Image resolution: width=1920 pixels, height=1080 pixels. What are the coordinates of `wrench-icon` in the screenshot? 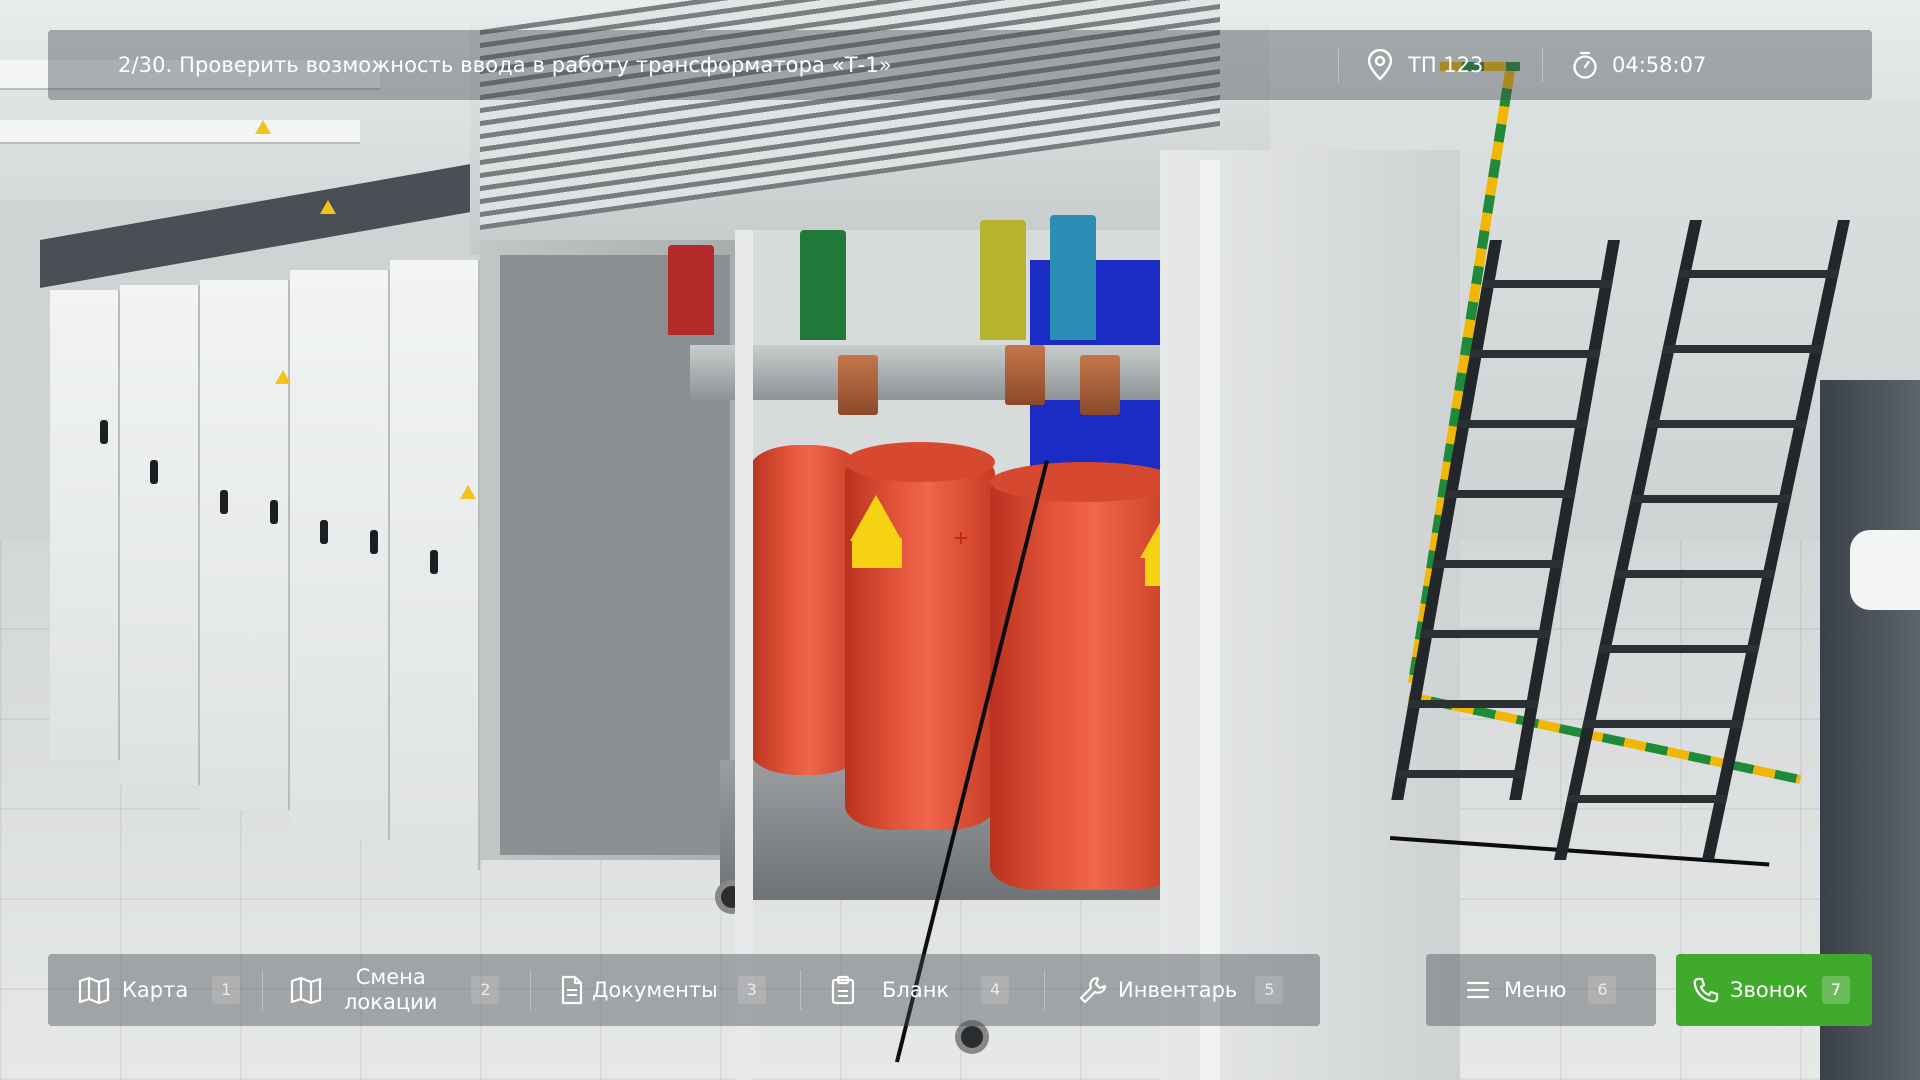 It's located at (1093, 990).